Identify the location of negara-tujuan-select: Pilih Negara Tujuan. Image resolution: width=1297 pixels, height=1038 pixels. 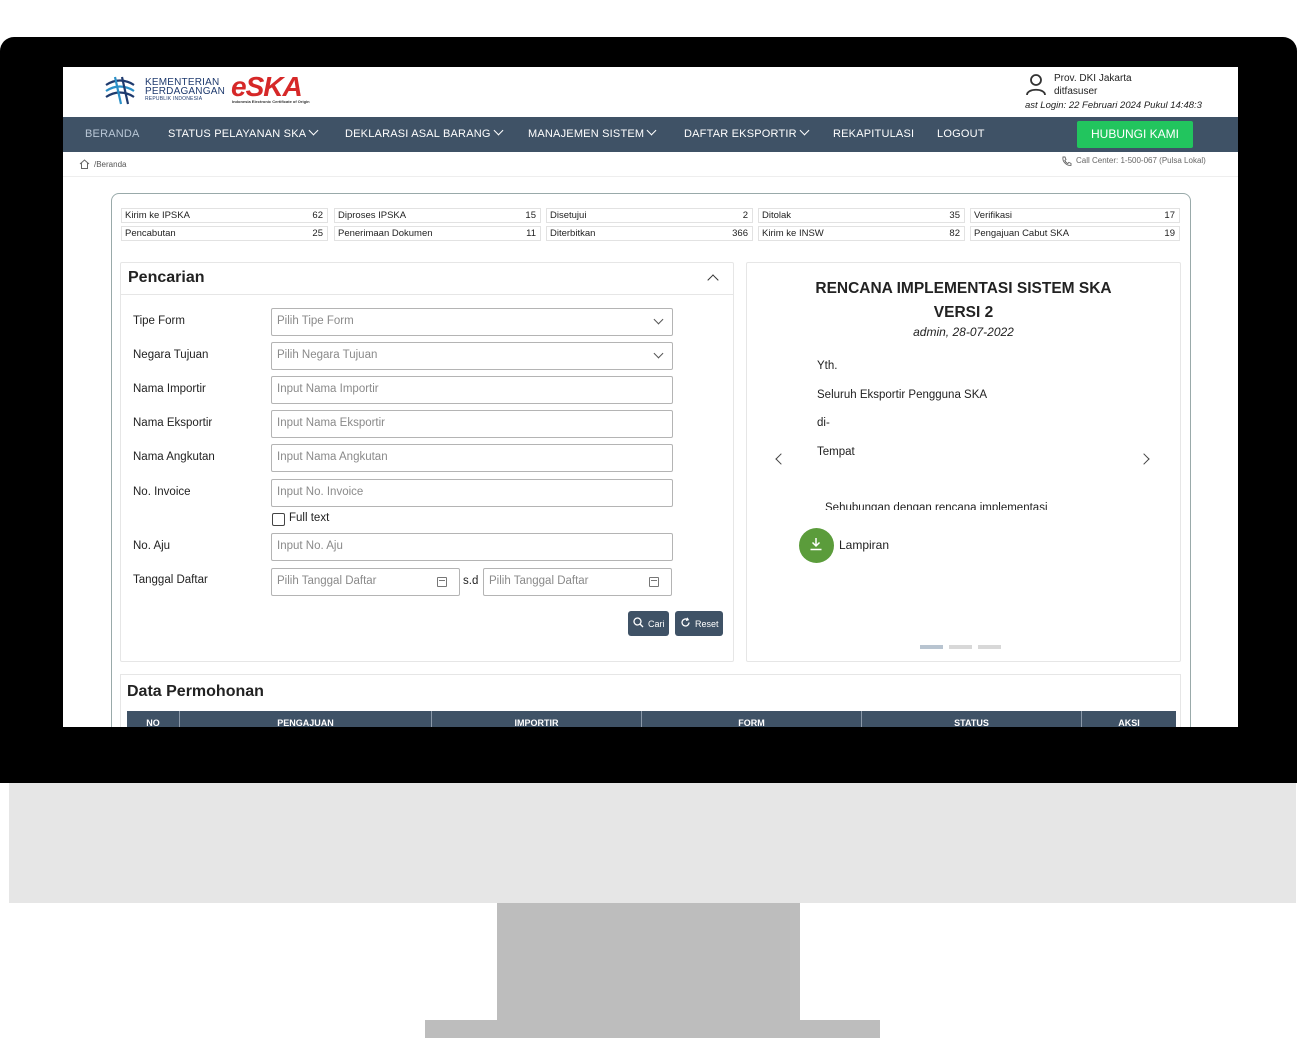
(472, 356).